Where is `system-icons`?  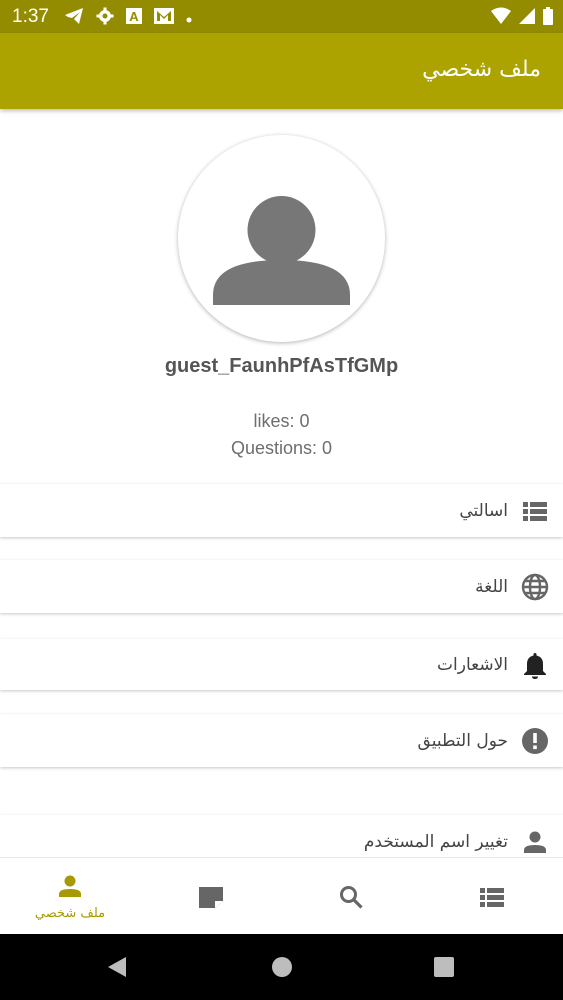
system-icons is located at coordinates (522, 18).